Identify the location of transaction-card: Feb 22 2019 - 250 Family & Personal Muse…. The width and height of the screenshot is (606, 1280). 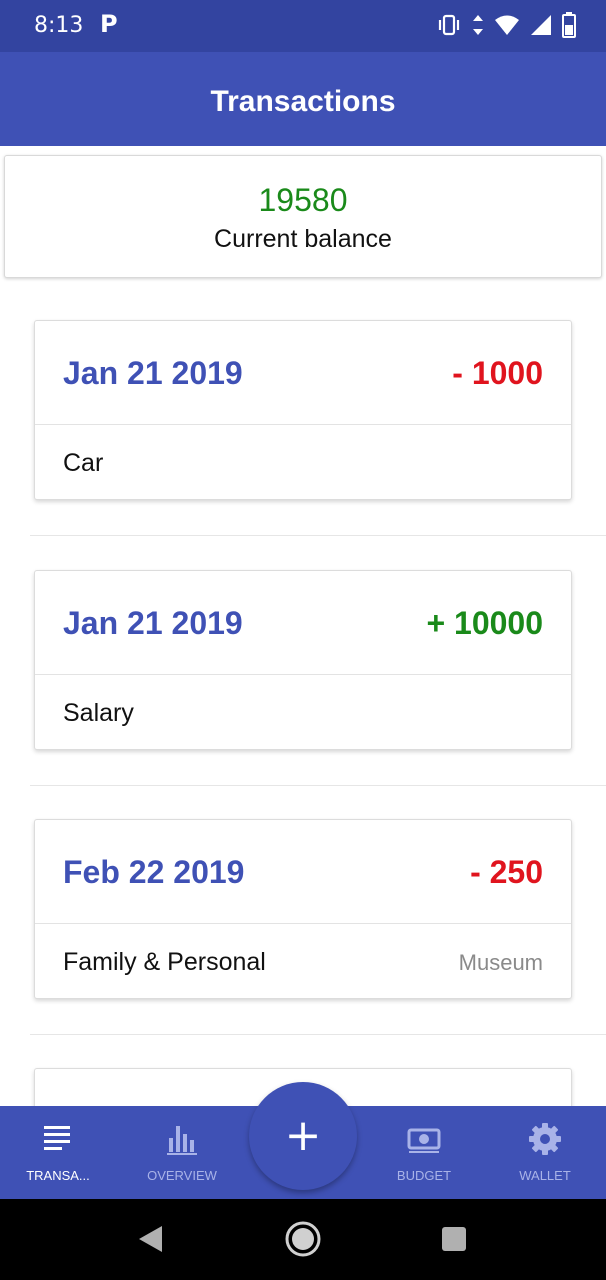
(303, 909).